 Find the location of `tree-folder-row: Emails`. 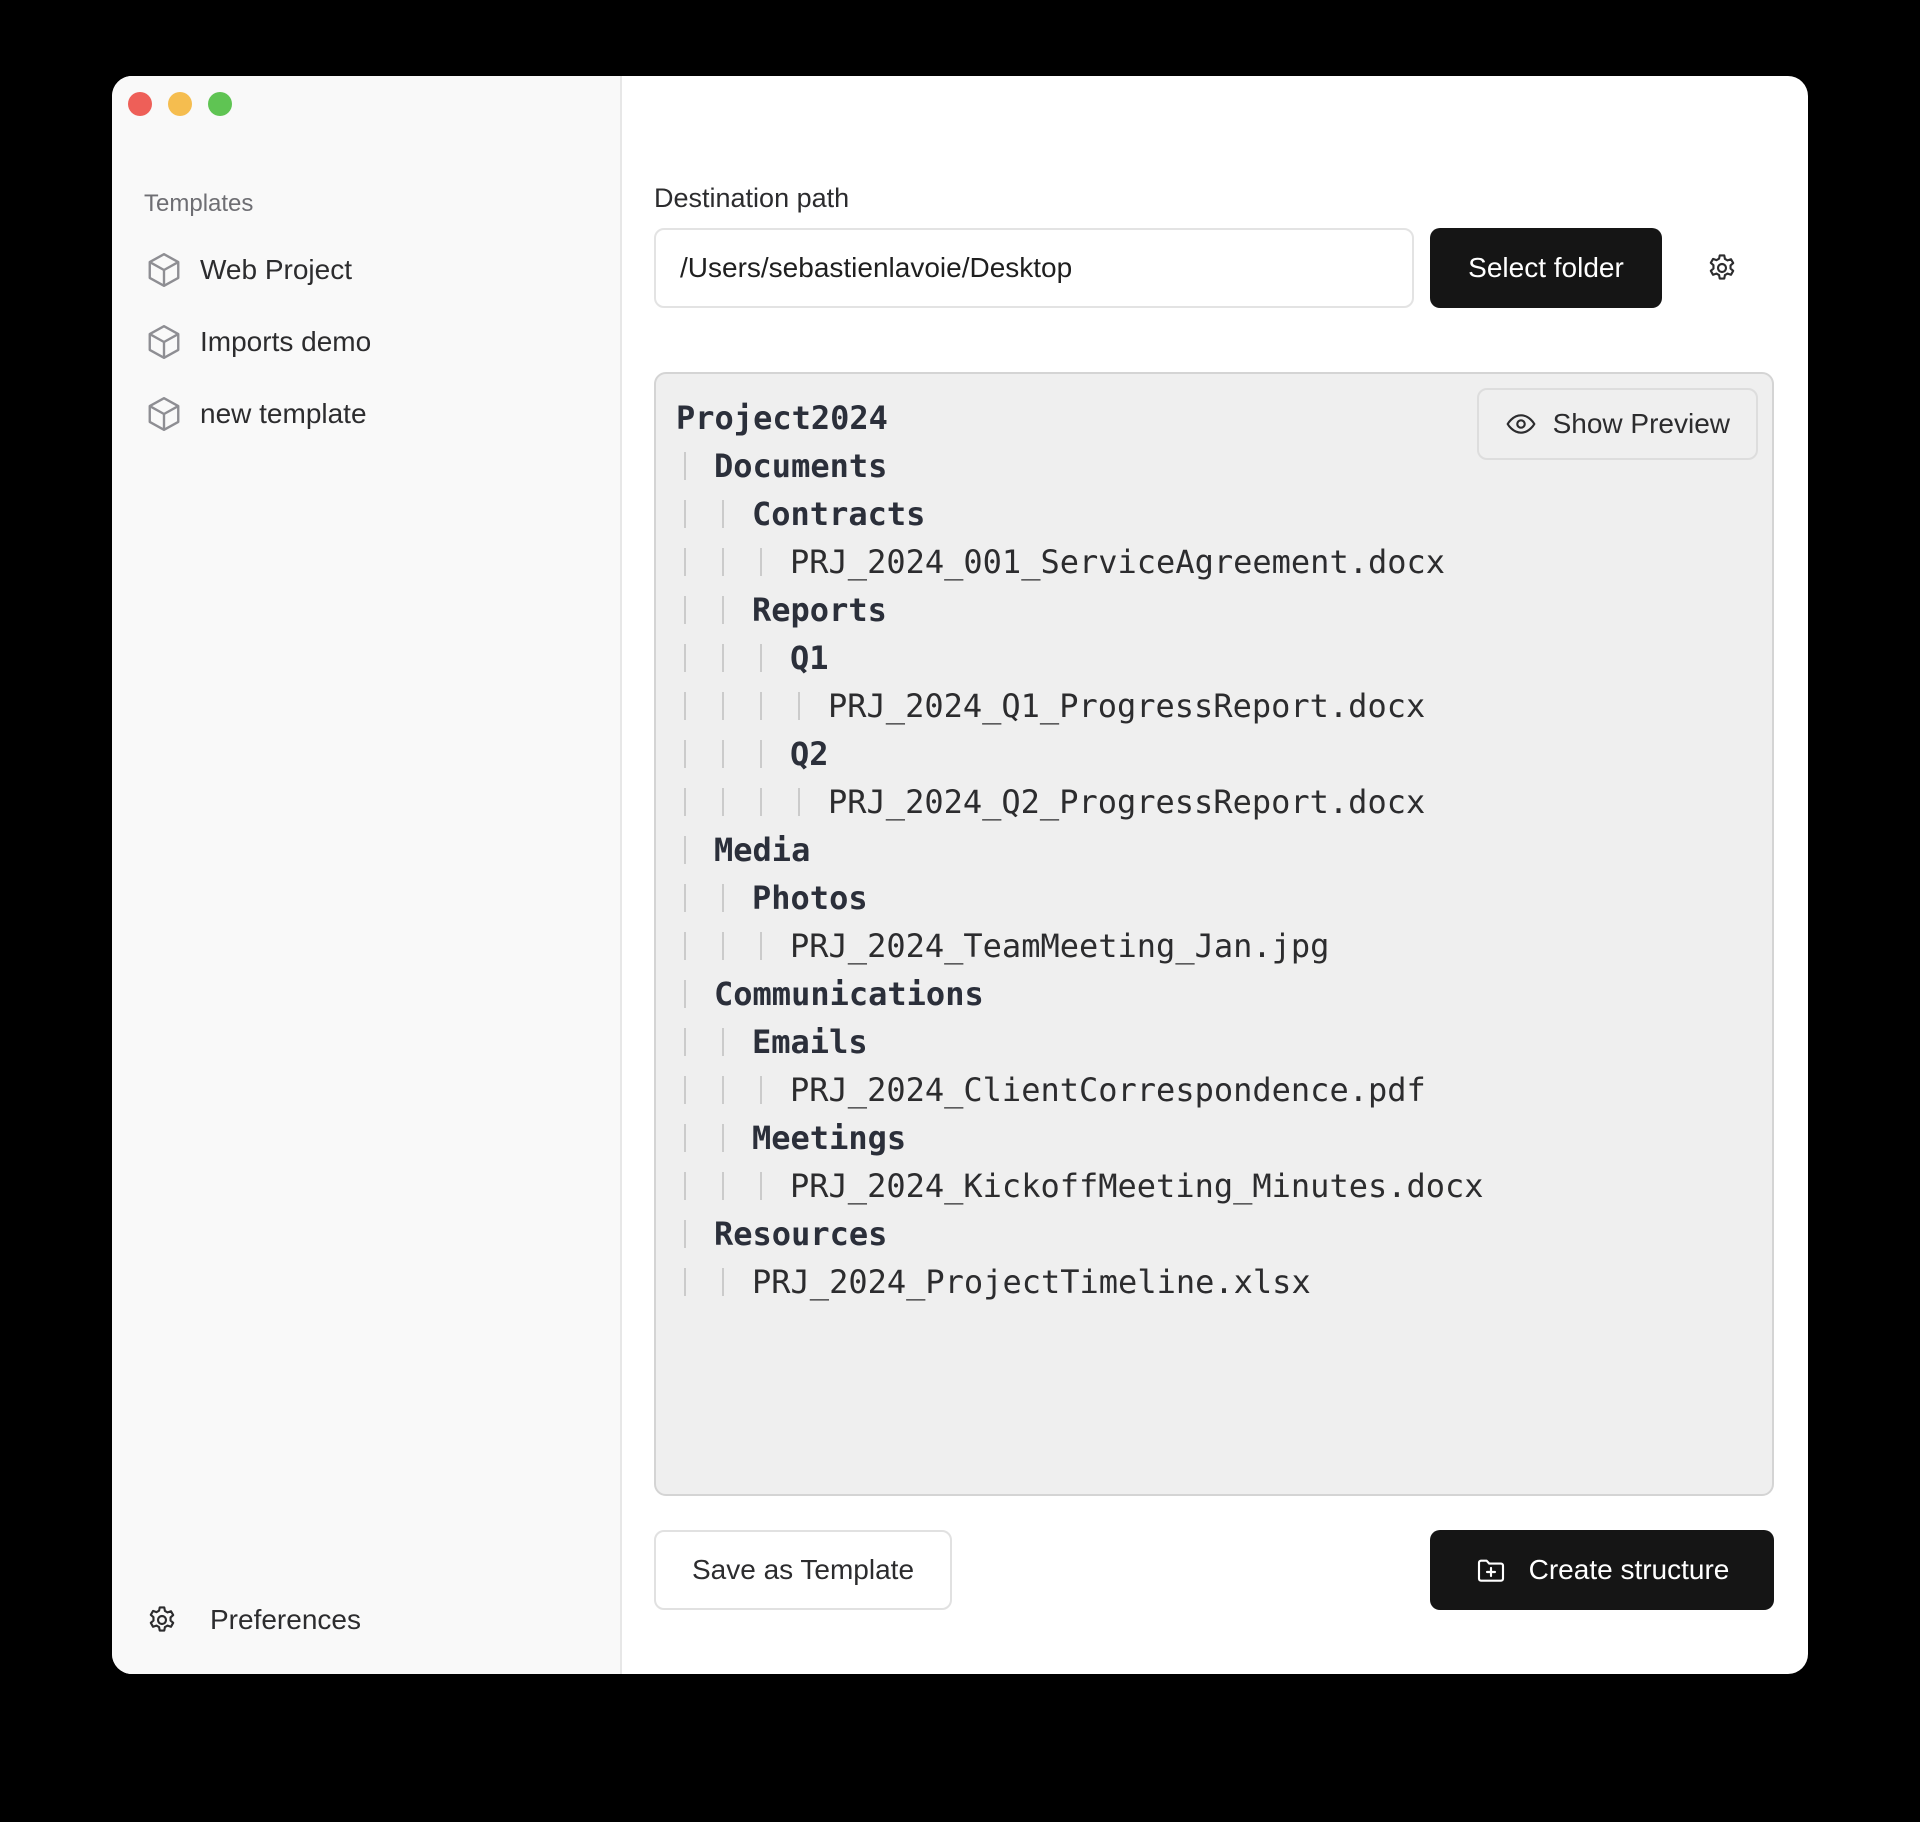

tree-folder-row: Emails is located at coordinates (1080, 1042).